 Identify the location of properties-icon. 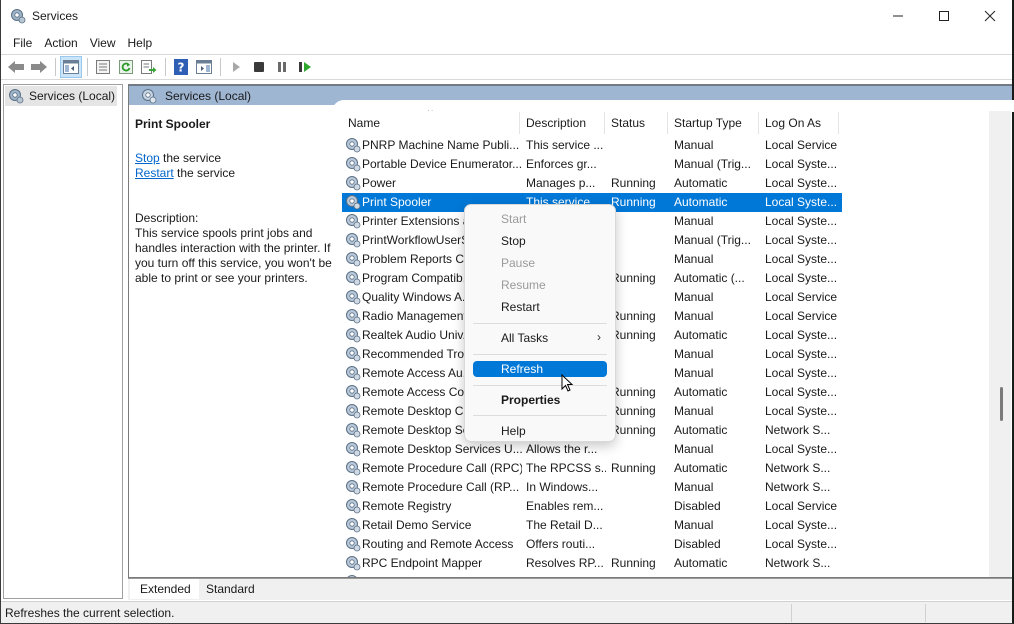
(103, 67).